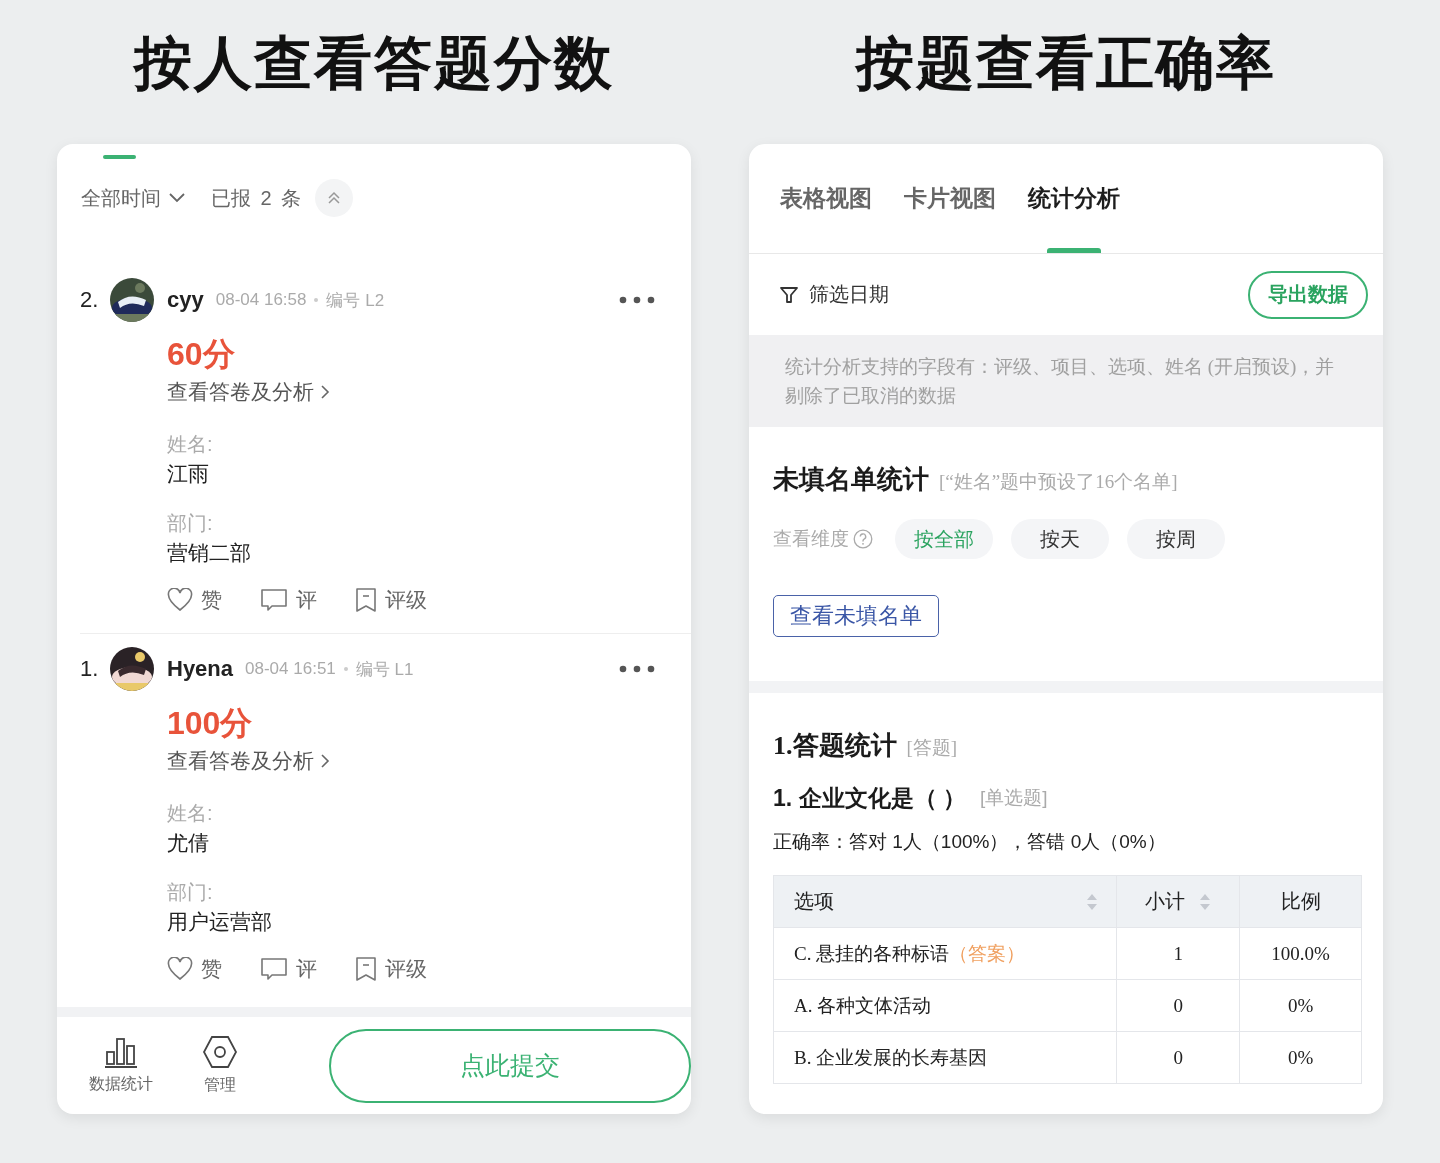  I want to click on settings-icon, so click(220, 1052).